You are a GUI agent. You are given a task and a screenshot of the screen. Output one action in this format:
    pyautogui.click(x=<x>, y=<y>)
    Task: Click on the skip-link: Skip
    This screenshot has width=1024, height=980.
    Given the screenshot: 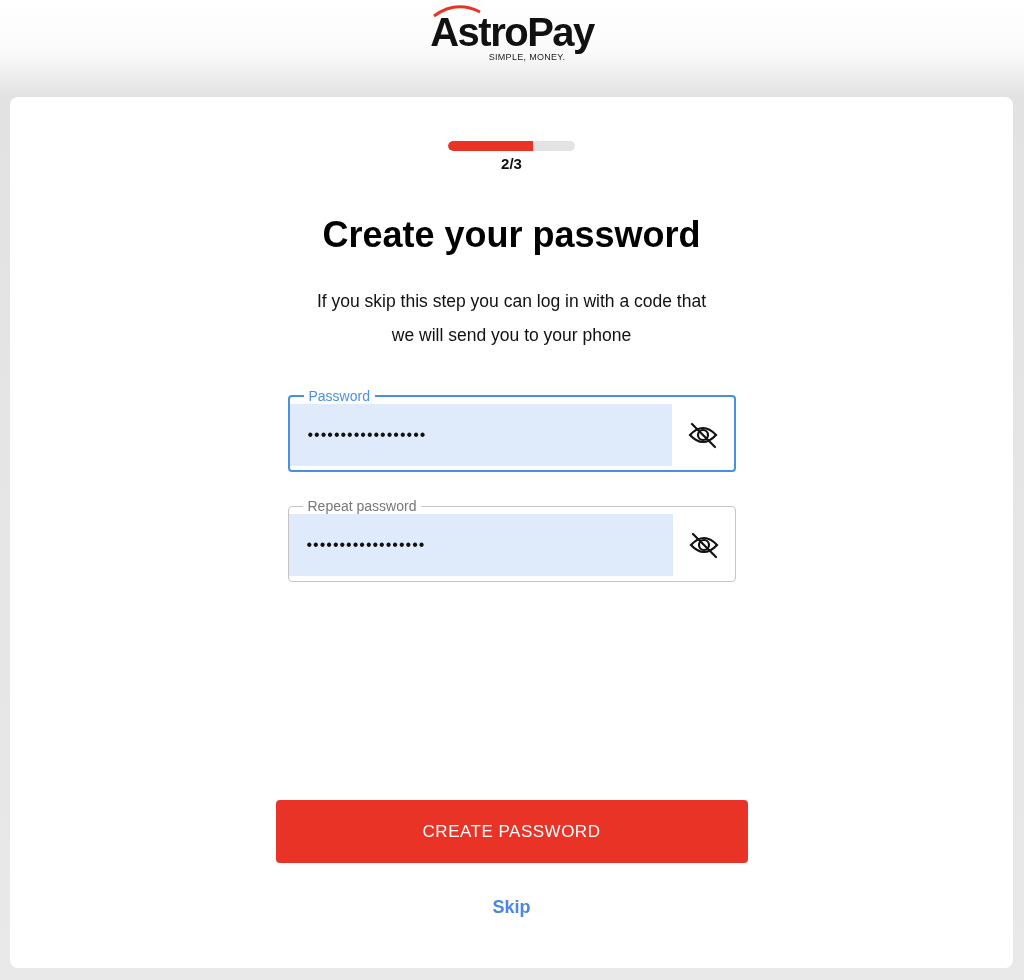 What is the action you would take?
    pyautogui.click(x=511, y=907)
    